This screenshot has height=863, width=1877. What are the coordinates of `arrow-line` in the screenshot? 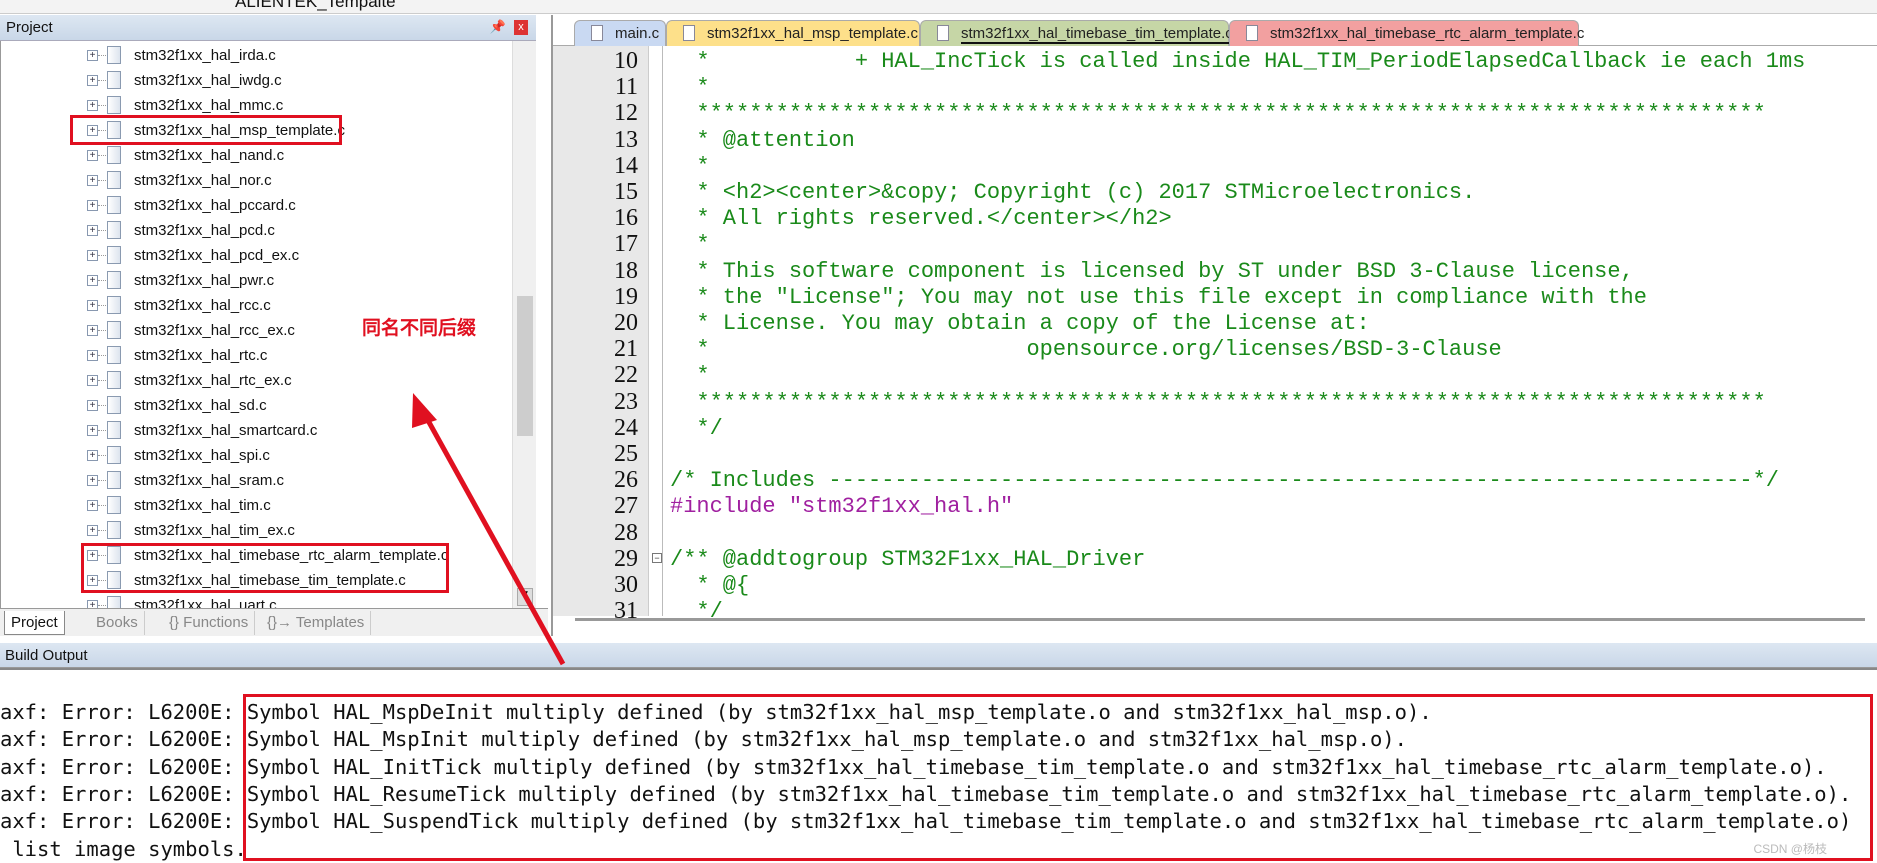 It's located at (494, 539).